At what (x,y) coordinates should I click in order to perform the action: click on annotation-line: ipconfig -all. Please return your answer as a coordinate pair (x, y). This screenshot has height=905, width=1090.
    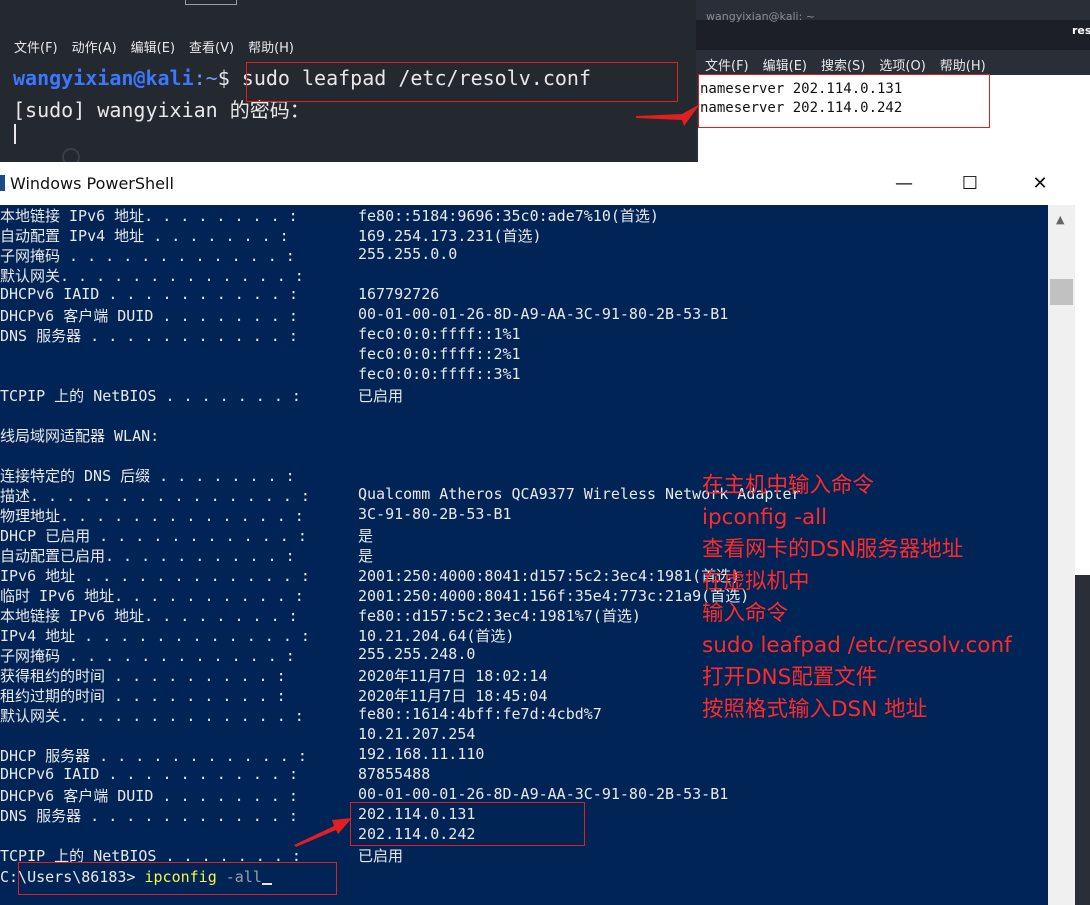
    Looking at the image, I should click on (765, 517).